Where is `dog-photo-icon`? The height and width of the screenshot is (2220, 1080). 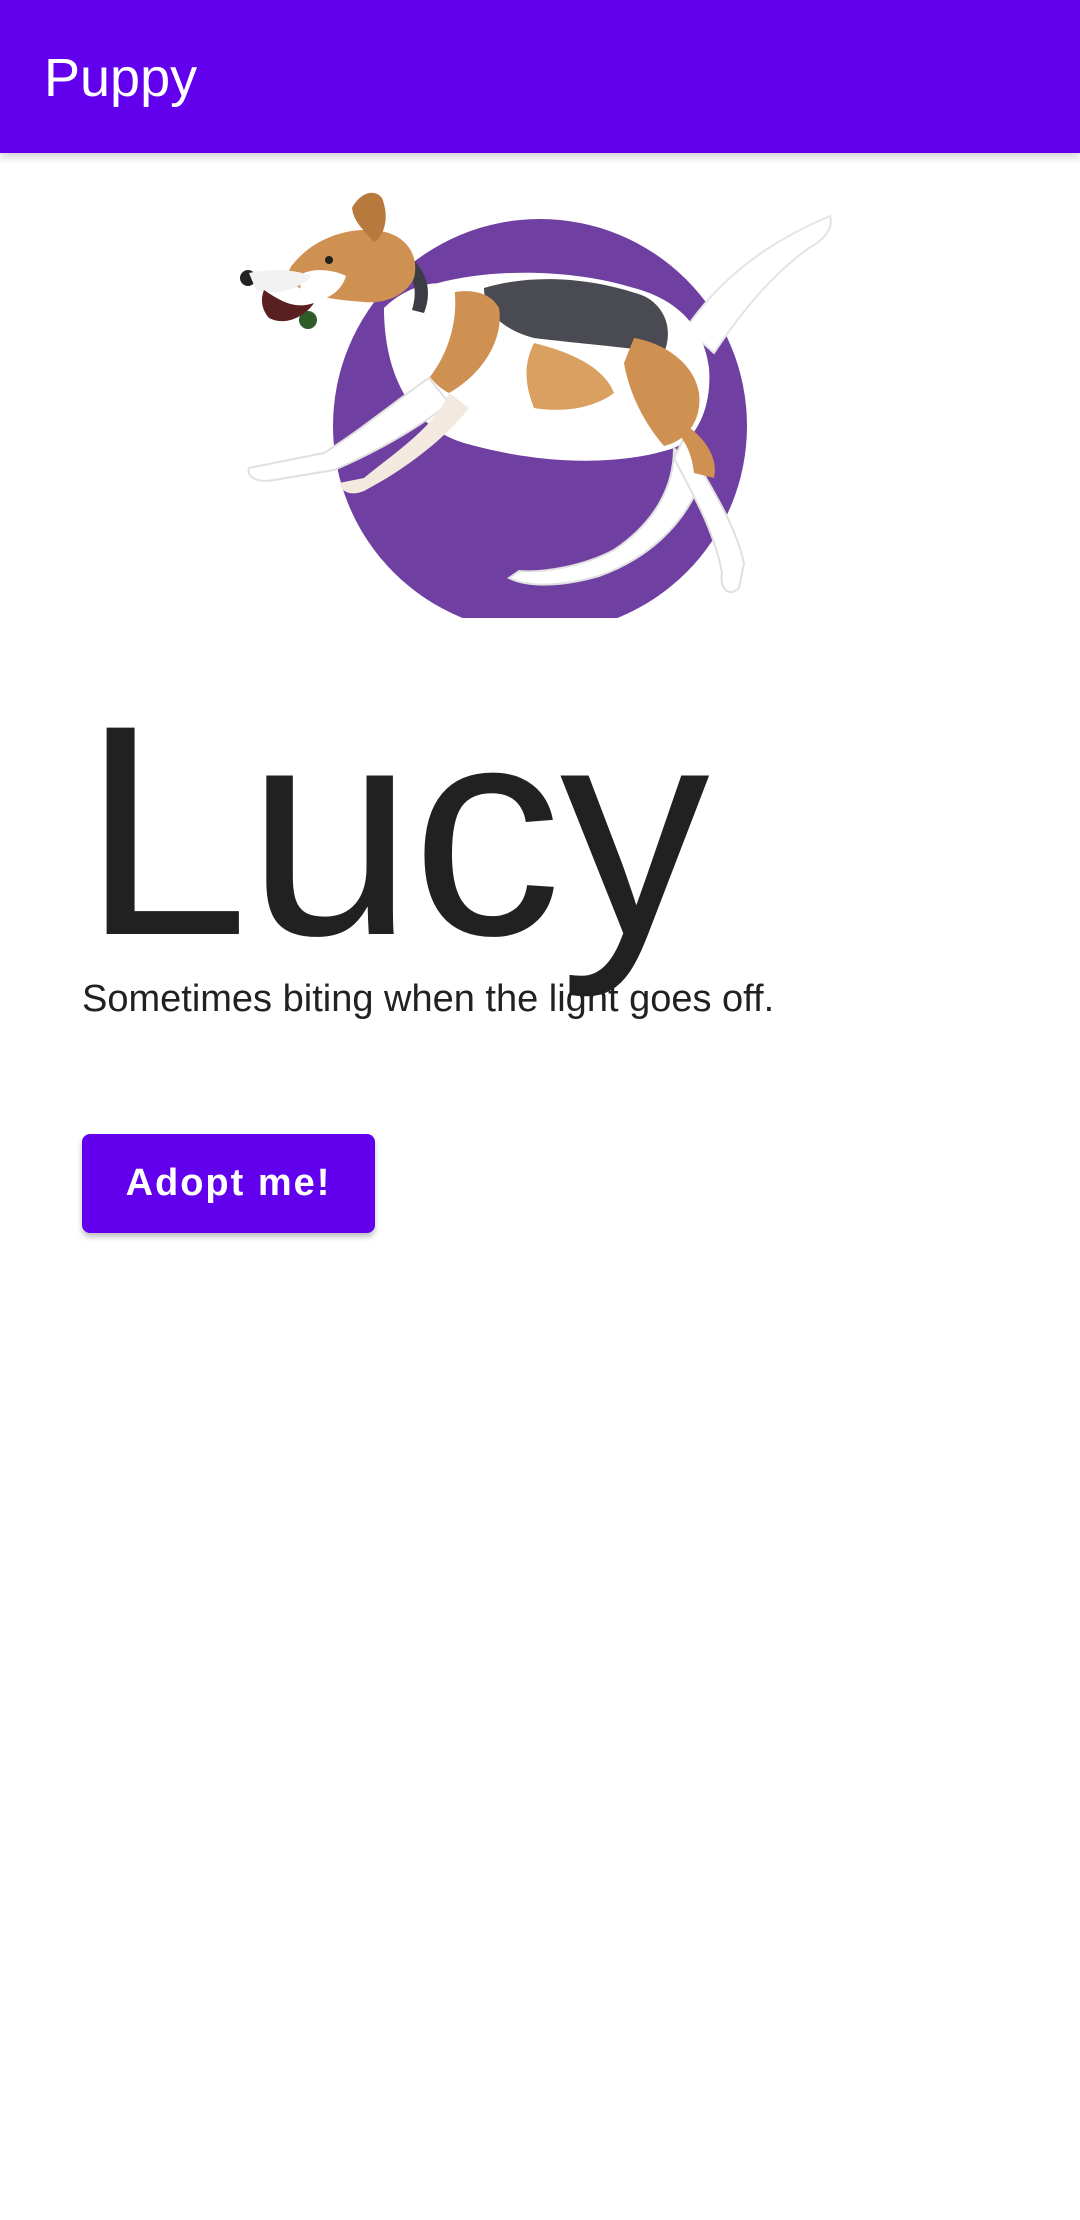 dog-photo-icon is located at coordinates (536, 405).